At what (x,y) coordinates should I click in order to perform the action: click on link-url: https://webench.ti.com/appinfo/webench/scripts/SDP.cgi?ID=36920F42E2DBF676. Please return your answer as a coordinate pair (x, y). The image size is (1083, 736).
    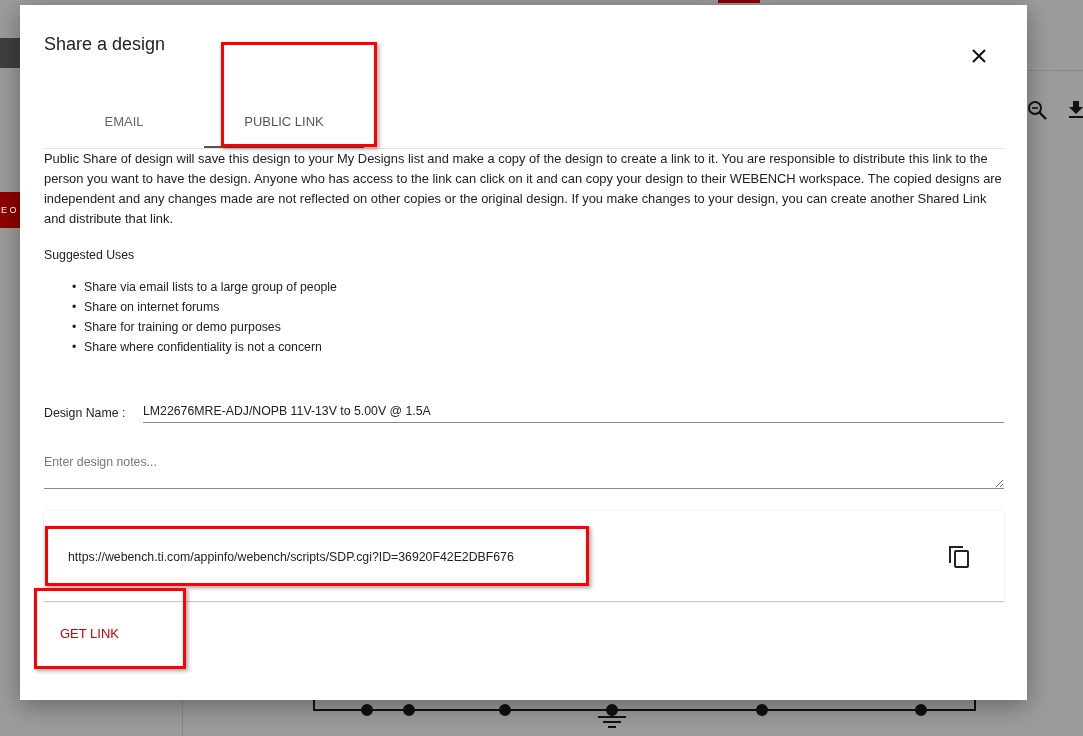
    Looking at the image, I should click on (291, 556).